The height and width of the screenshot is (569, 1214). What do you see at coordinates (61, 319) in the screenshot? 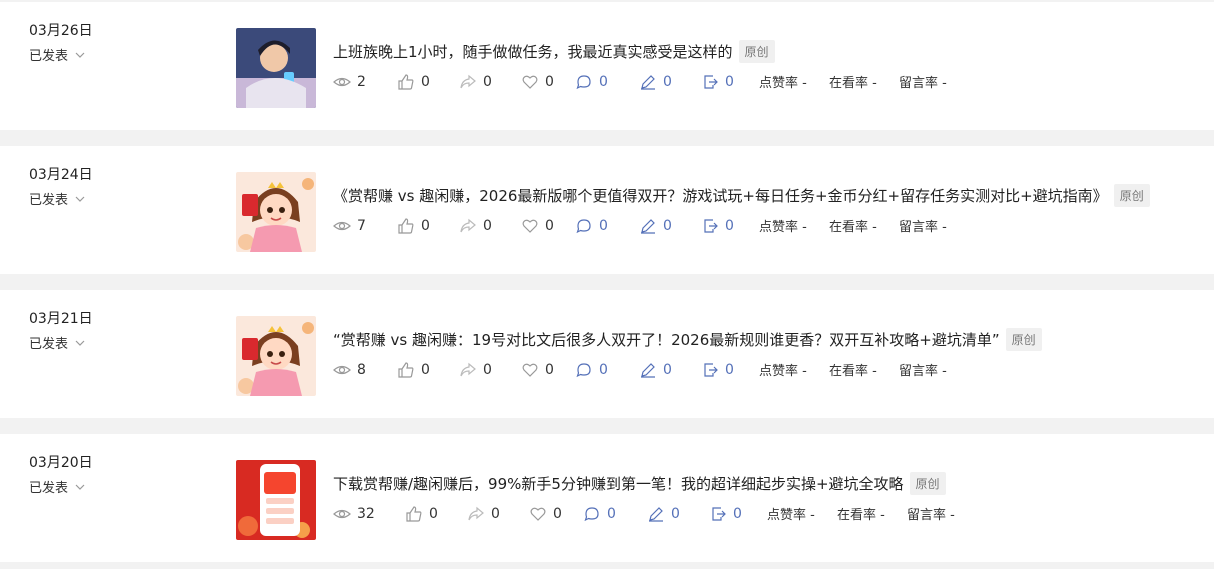
I see `publish-date: 03月21日` at bounding box center [61, 319].